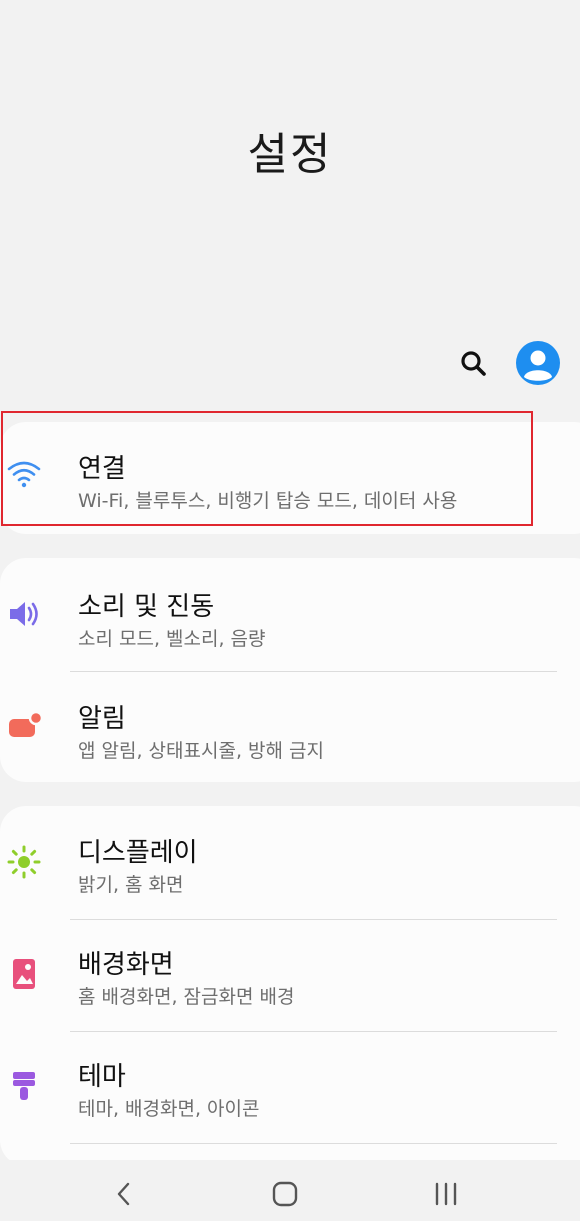 The height and width of the screenshot is (1221, 580). What do you see at coordinates (290, 614) in the screenshot?
I see `settings-item-sounds: 소리 및 진동 소리 모드, 벨소리, 음량` at bounding box center [290, 614].